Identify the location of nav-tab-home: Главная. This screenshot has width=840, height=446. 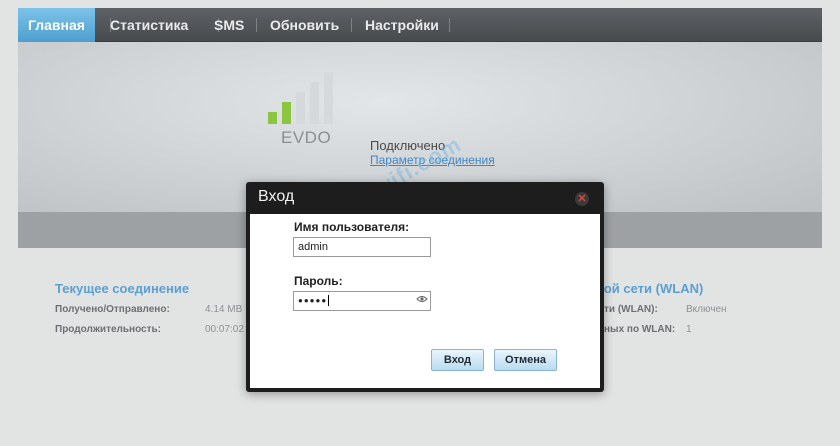
(56, 25).